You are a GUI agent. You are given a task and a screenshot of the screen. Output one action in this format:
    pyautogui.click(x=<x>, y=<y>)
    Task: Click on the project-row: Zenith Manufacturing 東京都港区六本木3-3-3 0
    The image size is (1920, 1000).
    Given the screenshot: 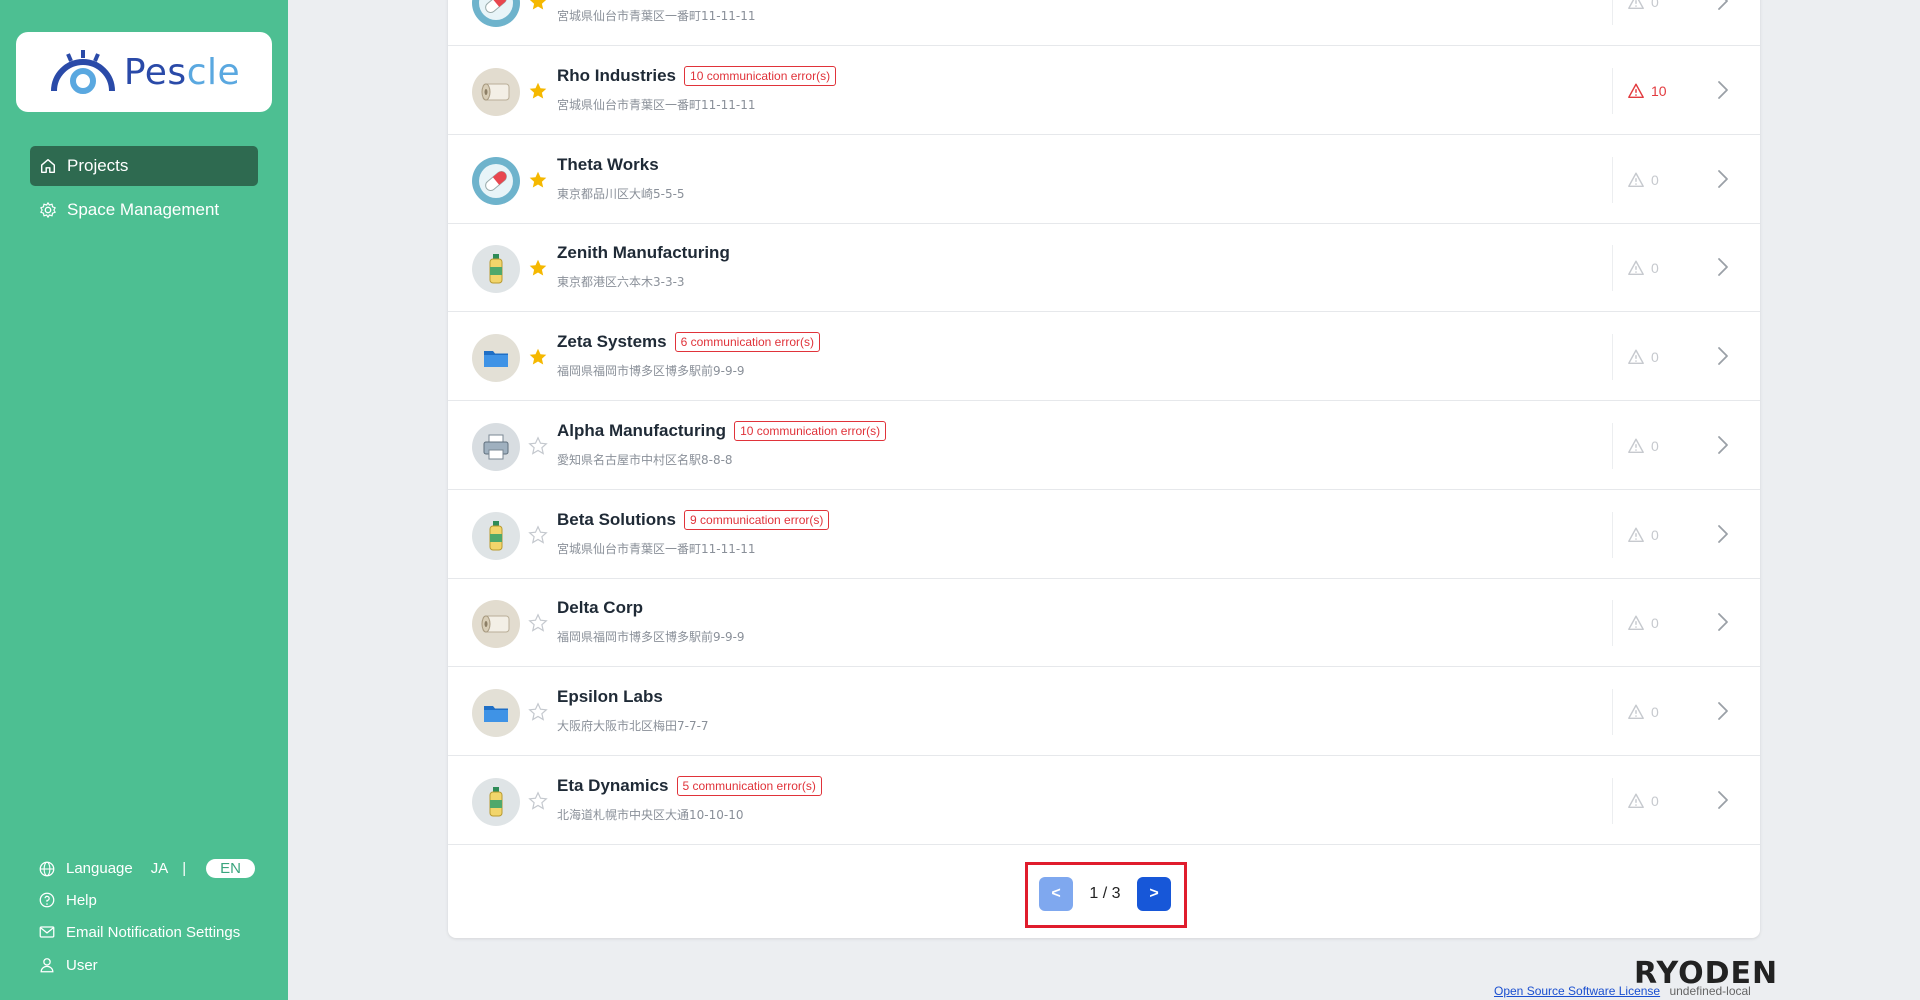 What is the action you would take?
    pyautogui.click(x=1104, y=267)
    